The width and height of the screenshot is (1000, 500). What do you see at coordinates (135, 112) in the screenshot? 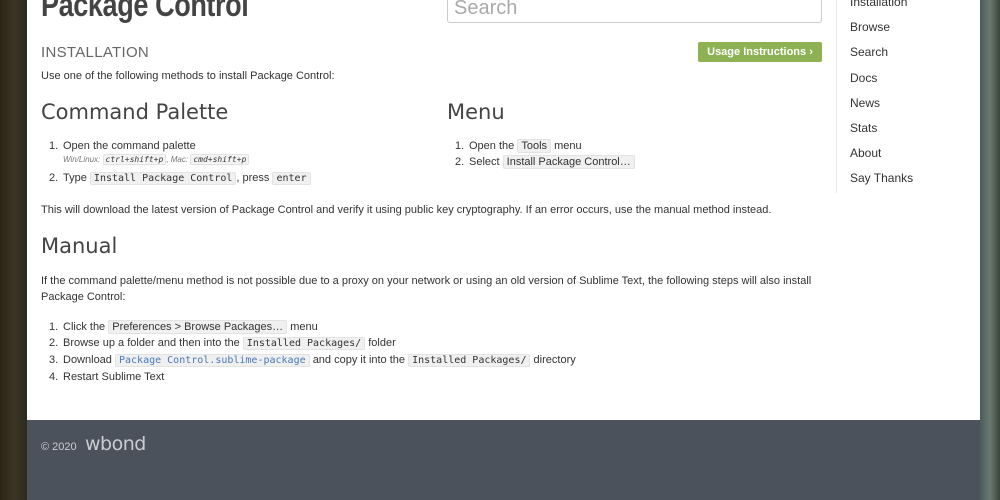
I see `command-palette-heading: Command Palette` at bounding box center [135, 112].